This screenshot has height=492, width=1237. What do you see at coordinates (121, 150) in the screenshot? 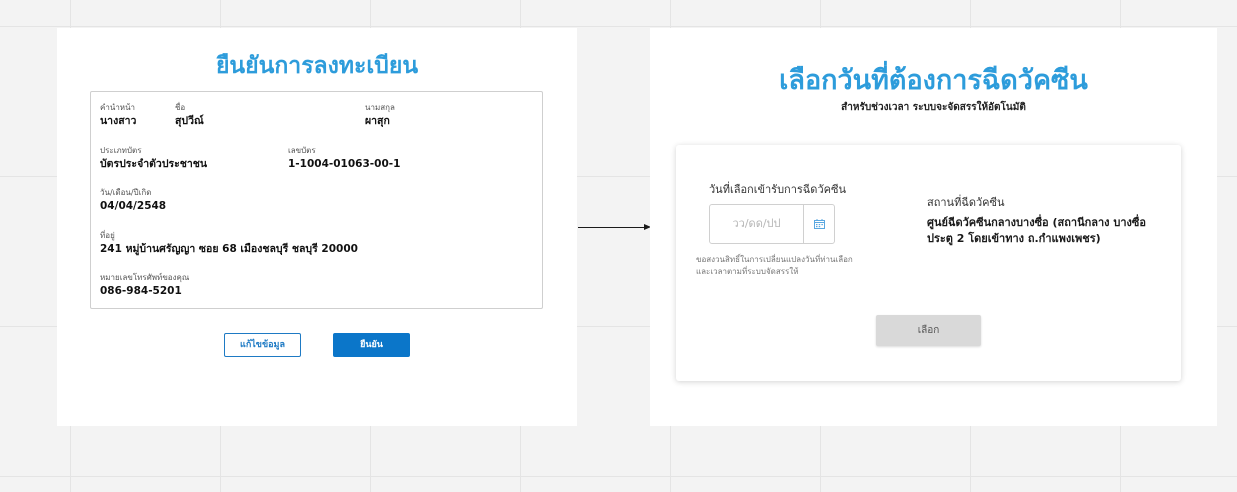
I see `field-label: ประเภทบัตร` at bounding box center [121, 150].